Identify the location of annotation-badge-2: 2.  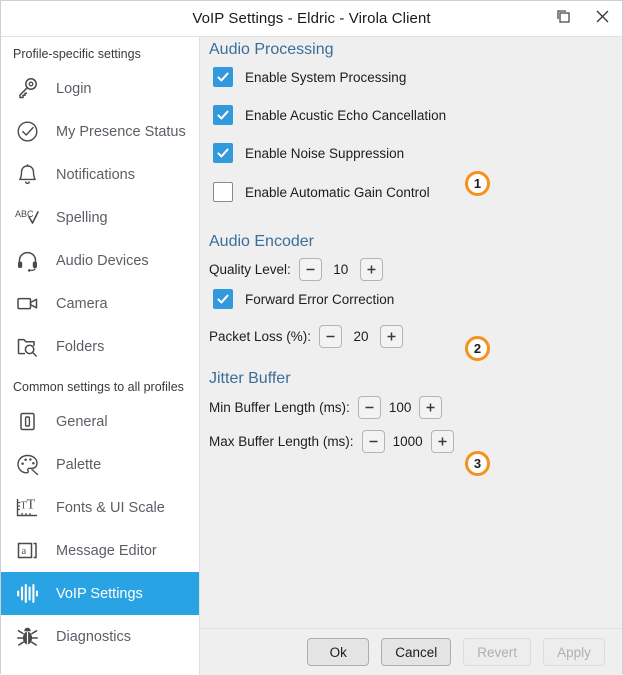
(477, 348).